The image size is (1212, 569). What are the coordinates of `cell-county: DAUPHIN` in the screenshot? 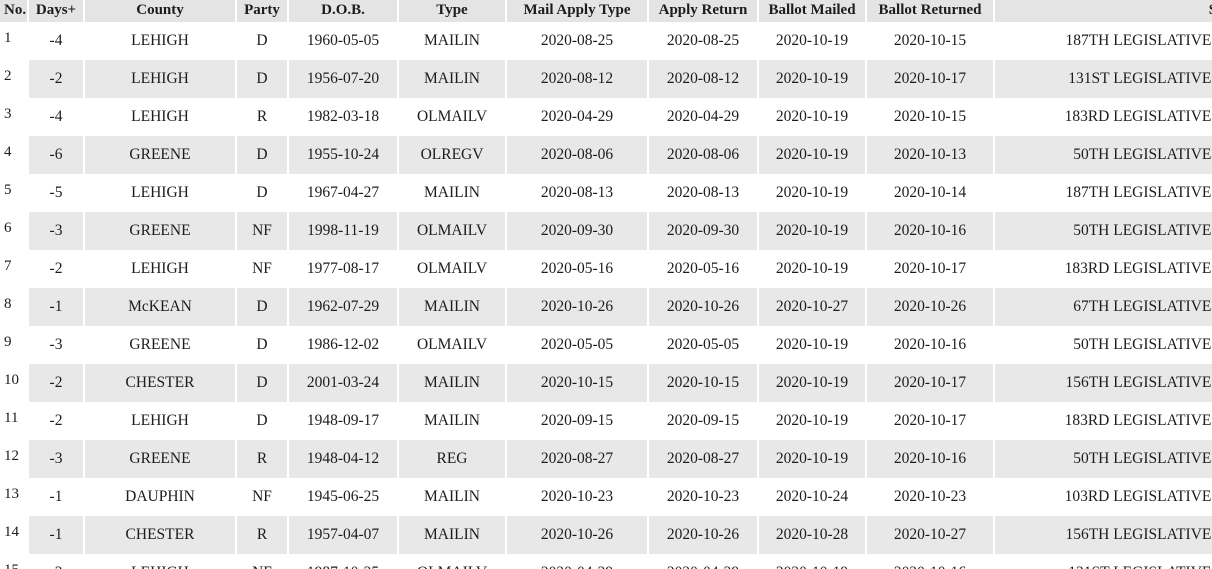 It's located at (159, 497).